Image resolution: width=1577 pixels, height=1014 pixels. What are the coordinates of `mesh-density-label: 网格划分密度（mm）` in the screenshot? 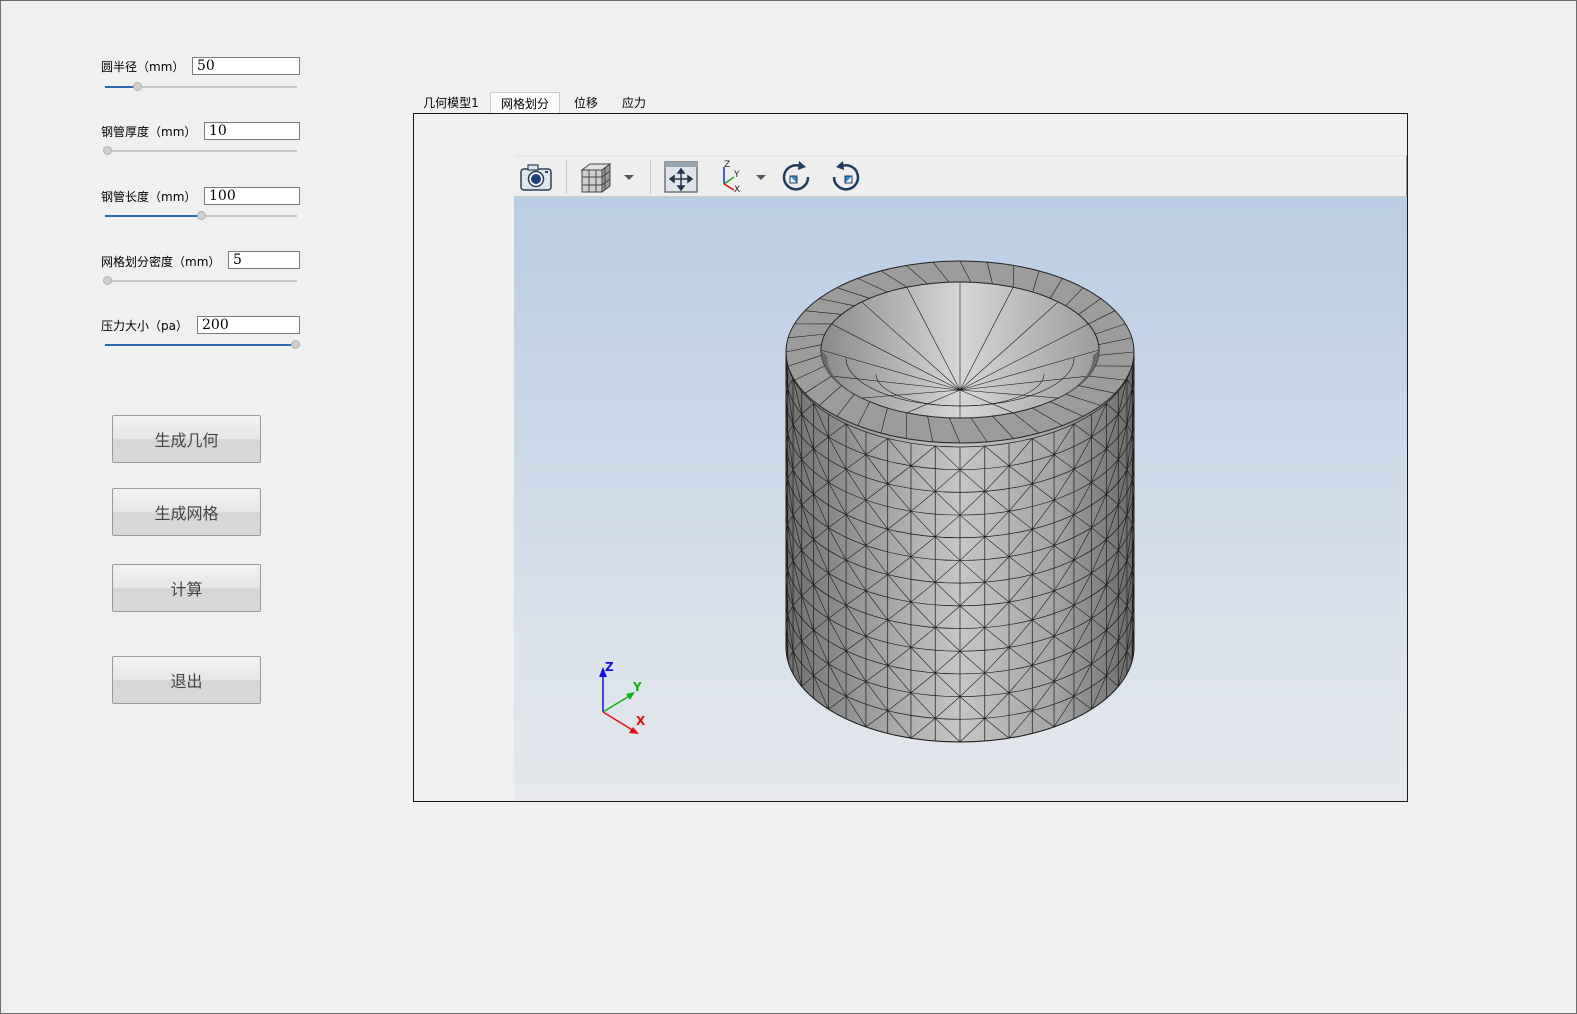 It's located at (161, 262).